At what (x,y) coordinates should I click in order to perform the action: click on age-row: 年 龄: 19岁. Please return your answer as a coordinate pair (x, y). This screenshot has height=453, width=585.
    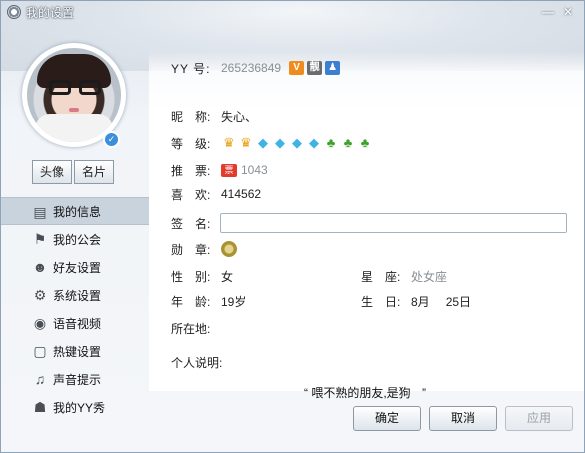
    Looking at the image, I should click on (208, 301).